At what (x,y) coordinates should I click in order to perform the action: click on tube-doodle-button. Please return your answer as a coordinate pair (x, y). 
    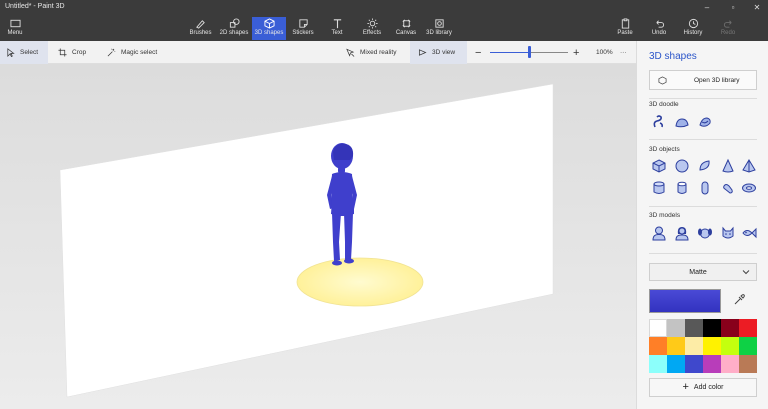
    Looking at the image, I should click on (705, 122).